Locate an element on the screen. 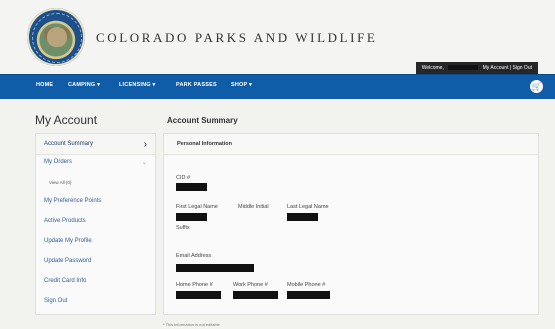 The height and width of the screenshot is (329, 555). redacted-cid is located at coordinates (191, 187).